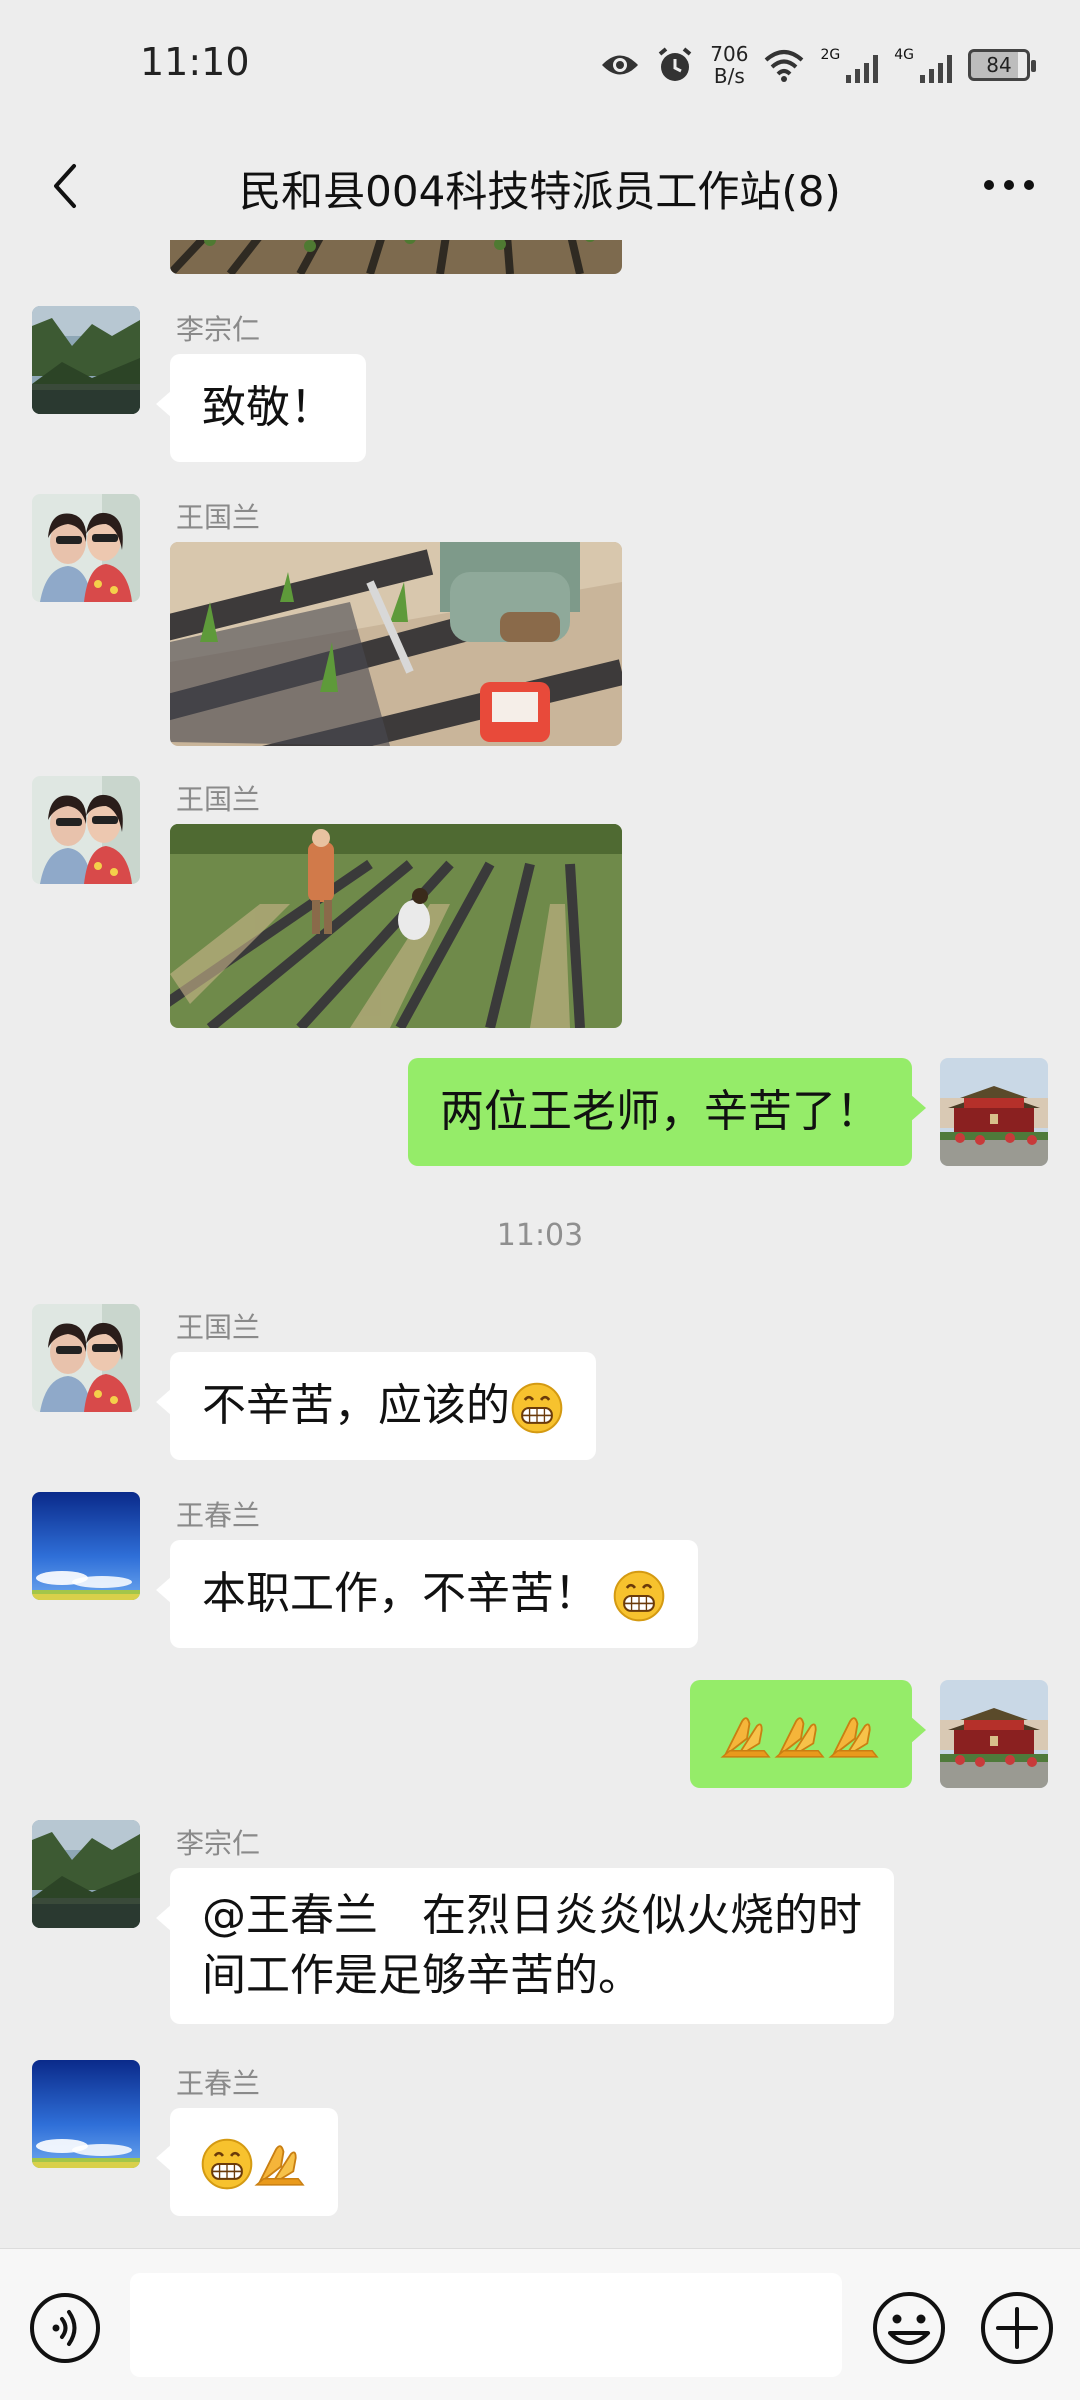 The height and width of the screenshot is (2400, 1080). Describe the element at coordinates (849, 65) in the screenshot. I see `signal-icon: 2G` at that location.